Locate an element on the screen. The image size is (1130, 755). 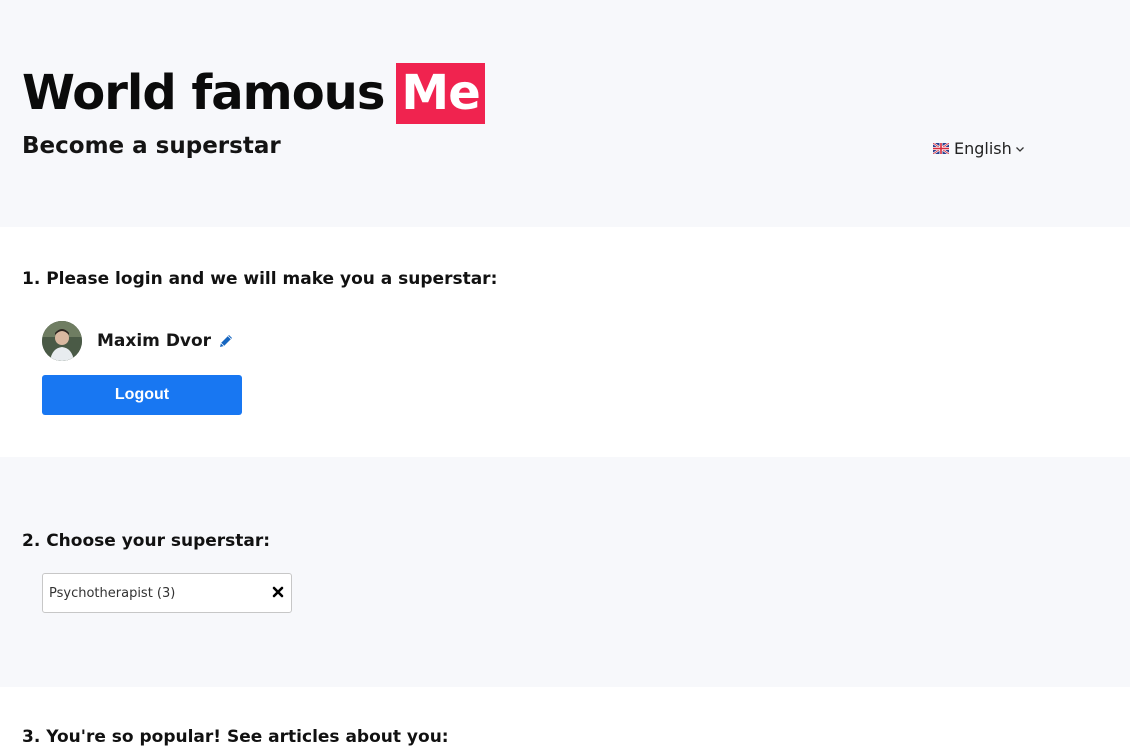
chevron-down-icon is located at coordinates (1019, 149).